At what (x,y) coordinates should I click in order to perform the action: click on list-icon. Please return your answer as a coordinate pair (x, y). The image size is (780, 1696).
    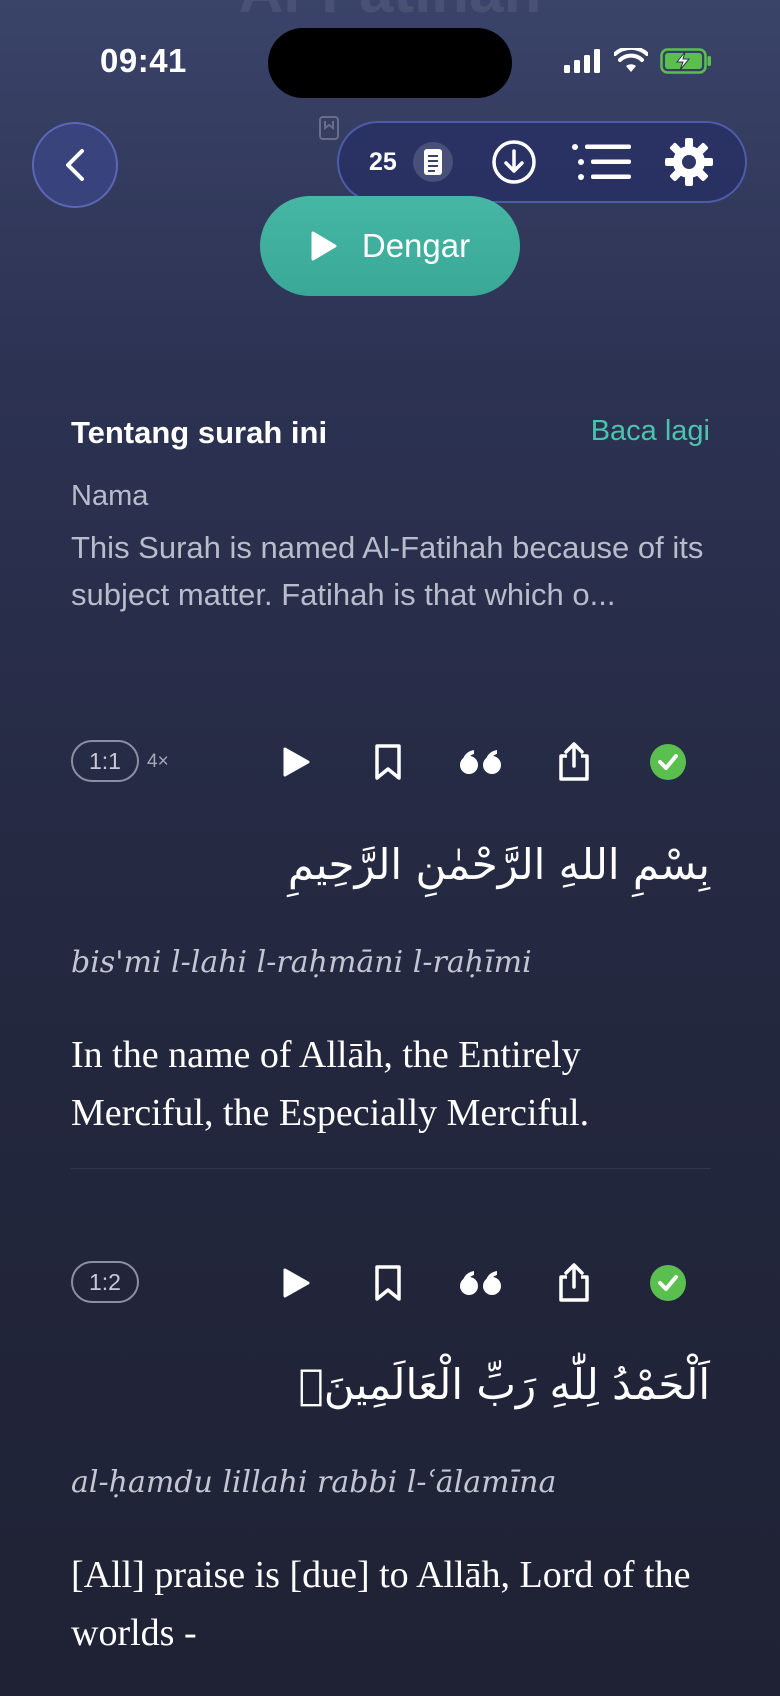
    Looking at the image, I should click on (602, 162).